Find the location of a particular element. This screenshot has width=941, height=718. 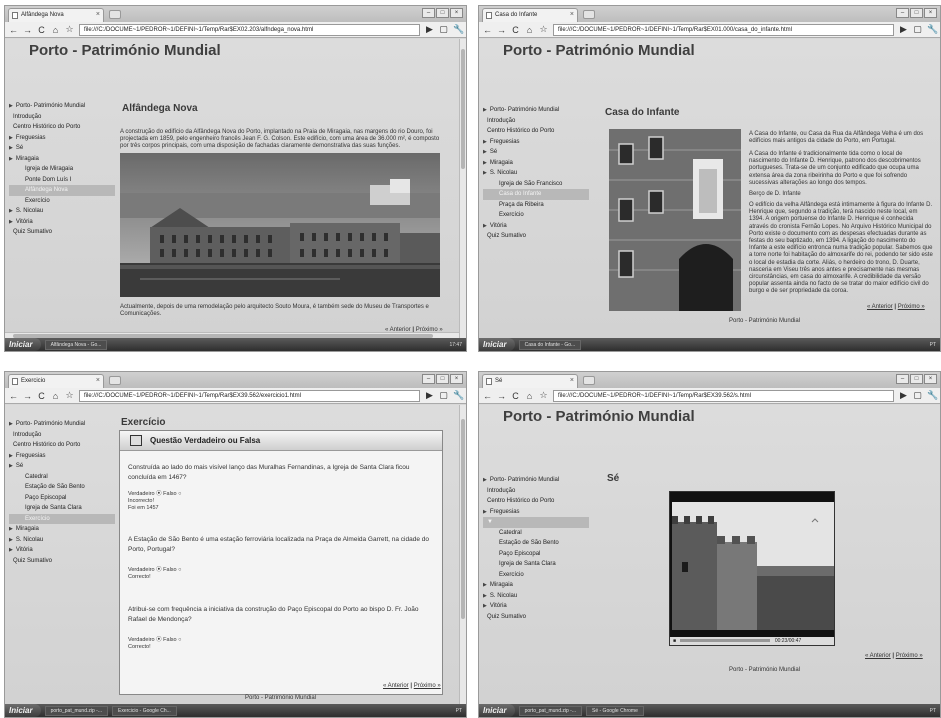

menu-item: Freguesias is located at coordinates (62, 456).